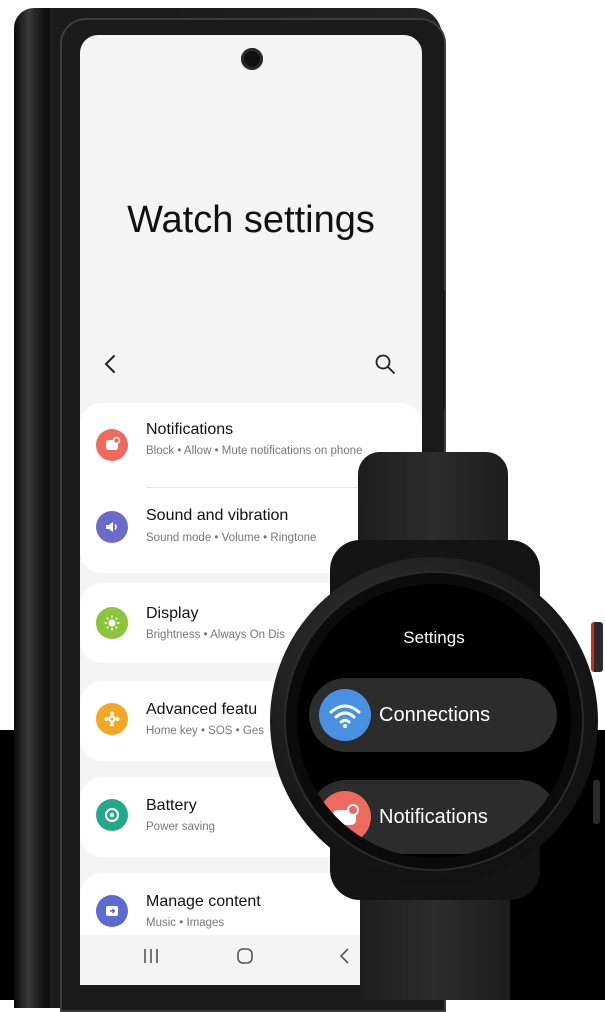 This screenshot has width=605, height=1012. Describe the element at coordinates (32, 508) in the screenshot. I see `phone-hinge` at that location.